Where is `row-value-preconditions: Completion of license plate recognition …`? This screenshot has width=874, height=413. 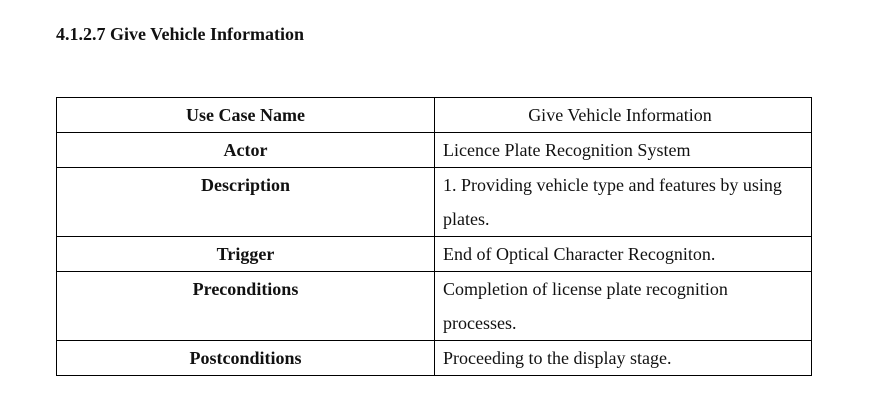 row-value-preconditions: Completion of license plate recognition … is located at coordinates (623, 306).